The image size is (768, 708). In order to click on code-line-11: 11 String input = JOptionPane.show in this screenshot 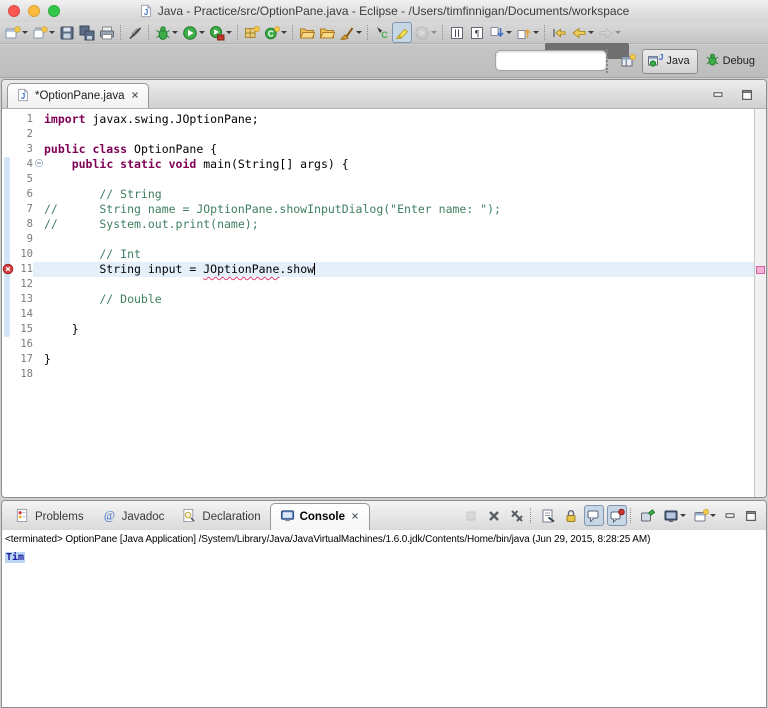, I will do `click(378, 269)`.